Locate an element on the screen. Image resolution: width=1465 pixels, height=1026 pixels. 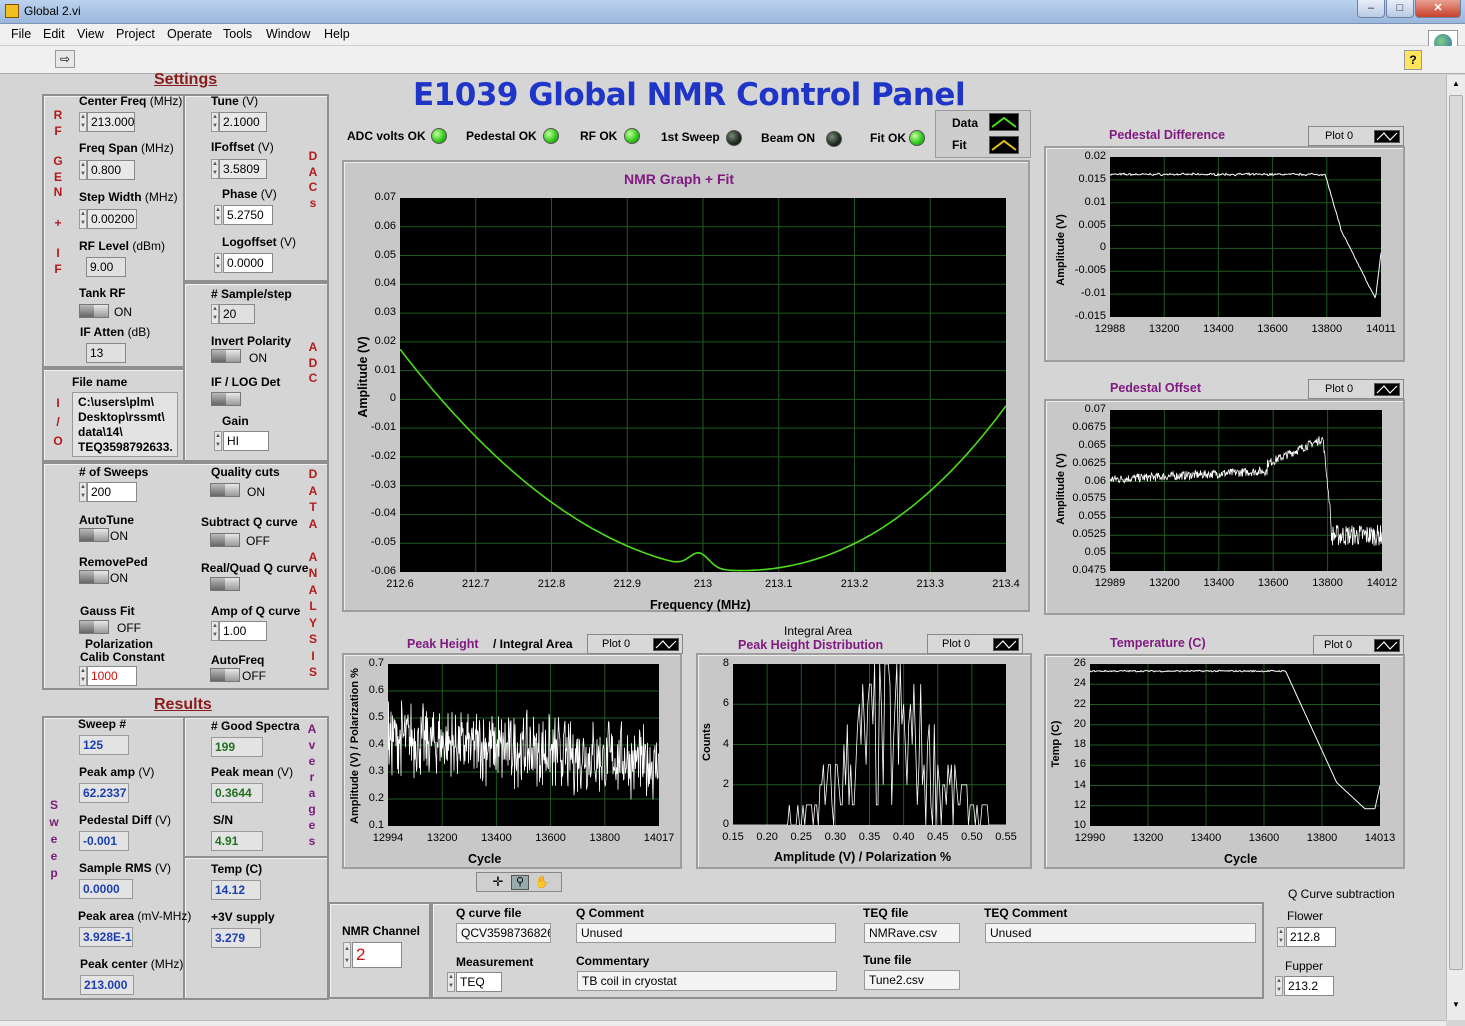
menu-help: Help is located at coordinates (337, 34).